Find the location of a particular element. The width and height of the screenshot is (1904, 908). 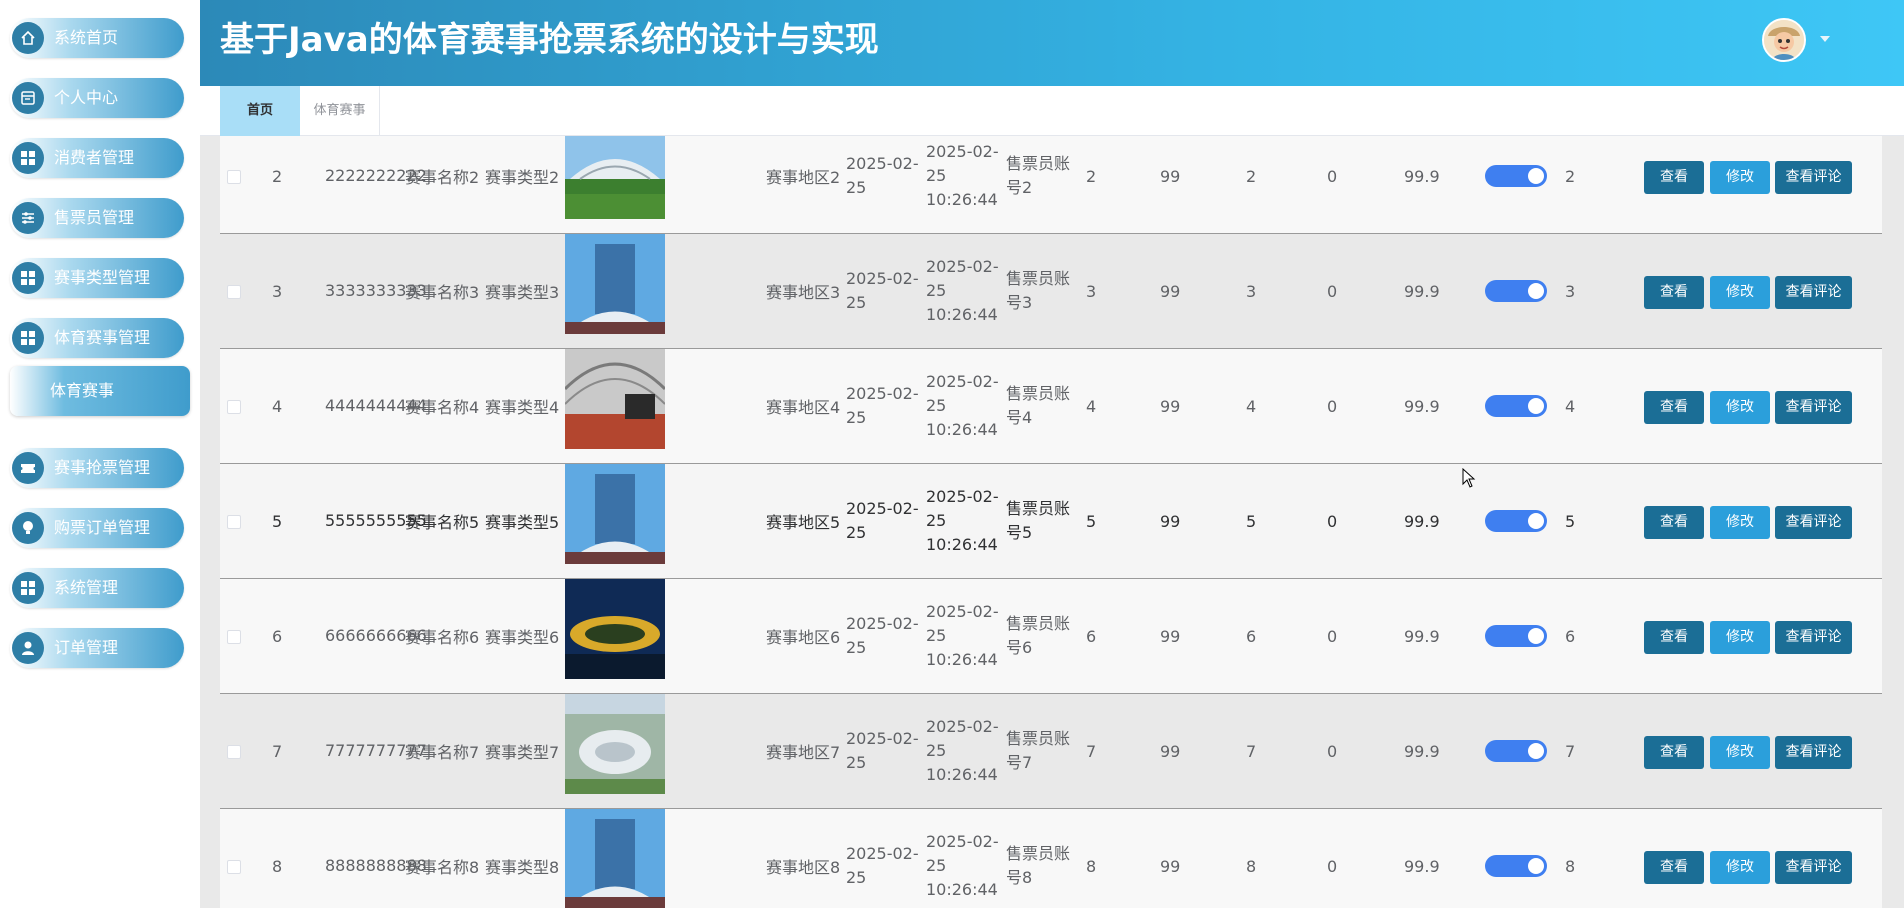

cell-event-type: 赛事类型2 is located at coordinates (522, 177).